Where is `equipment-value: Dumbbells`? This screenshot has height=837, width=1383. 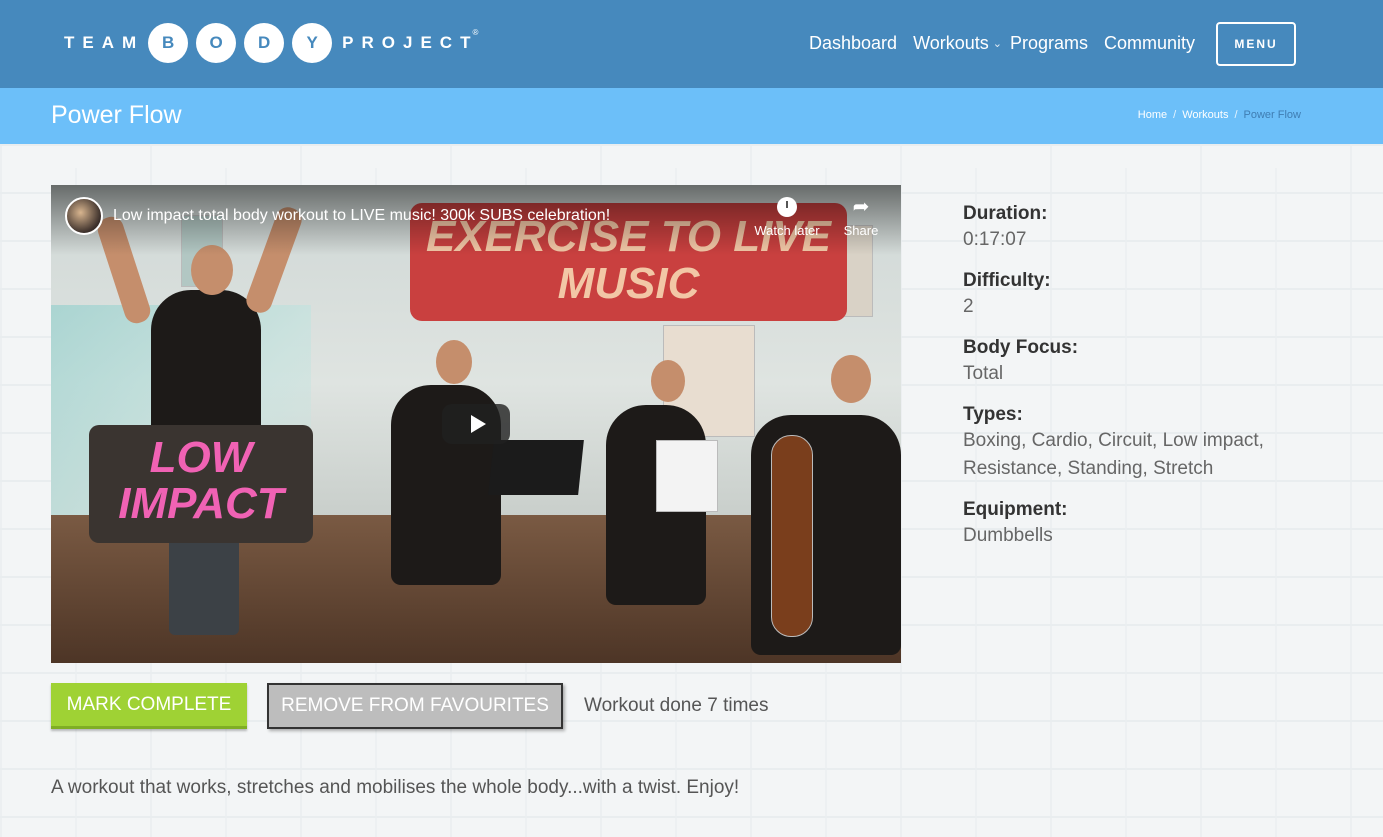 equipment-value: Dumbbells is located at coordinates (1008, 535).